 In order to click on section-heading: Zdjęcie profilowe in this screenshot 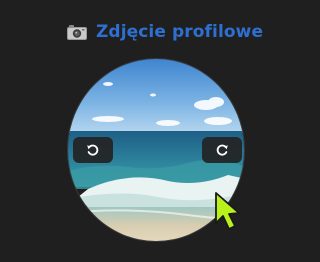, I will do `click(164, 32)`.